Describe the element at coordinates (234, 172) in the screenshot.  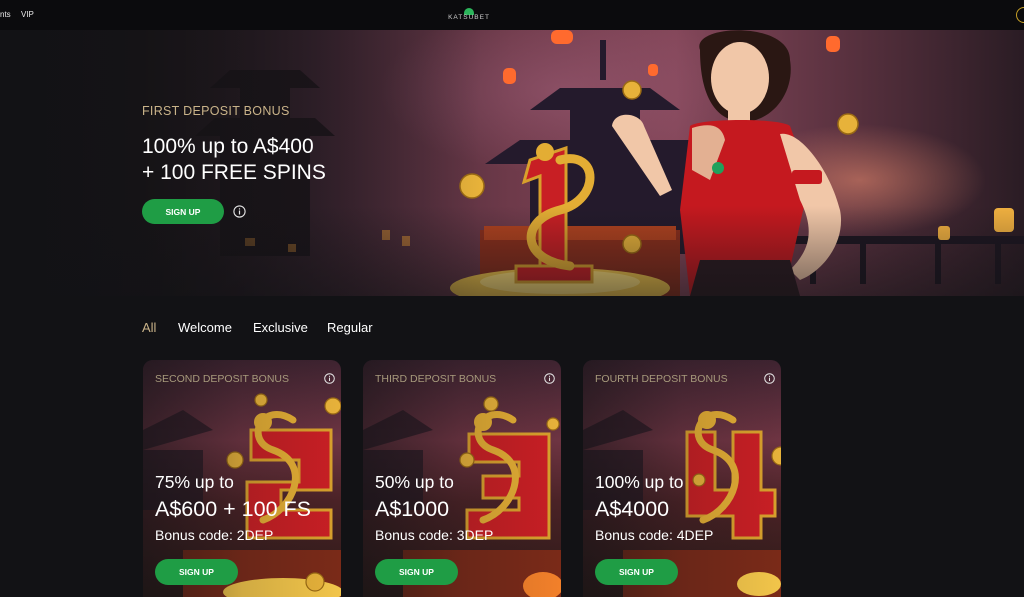
I see `hero-headline-line2: + 100 FREE SPINS` at that location.